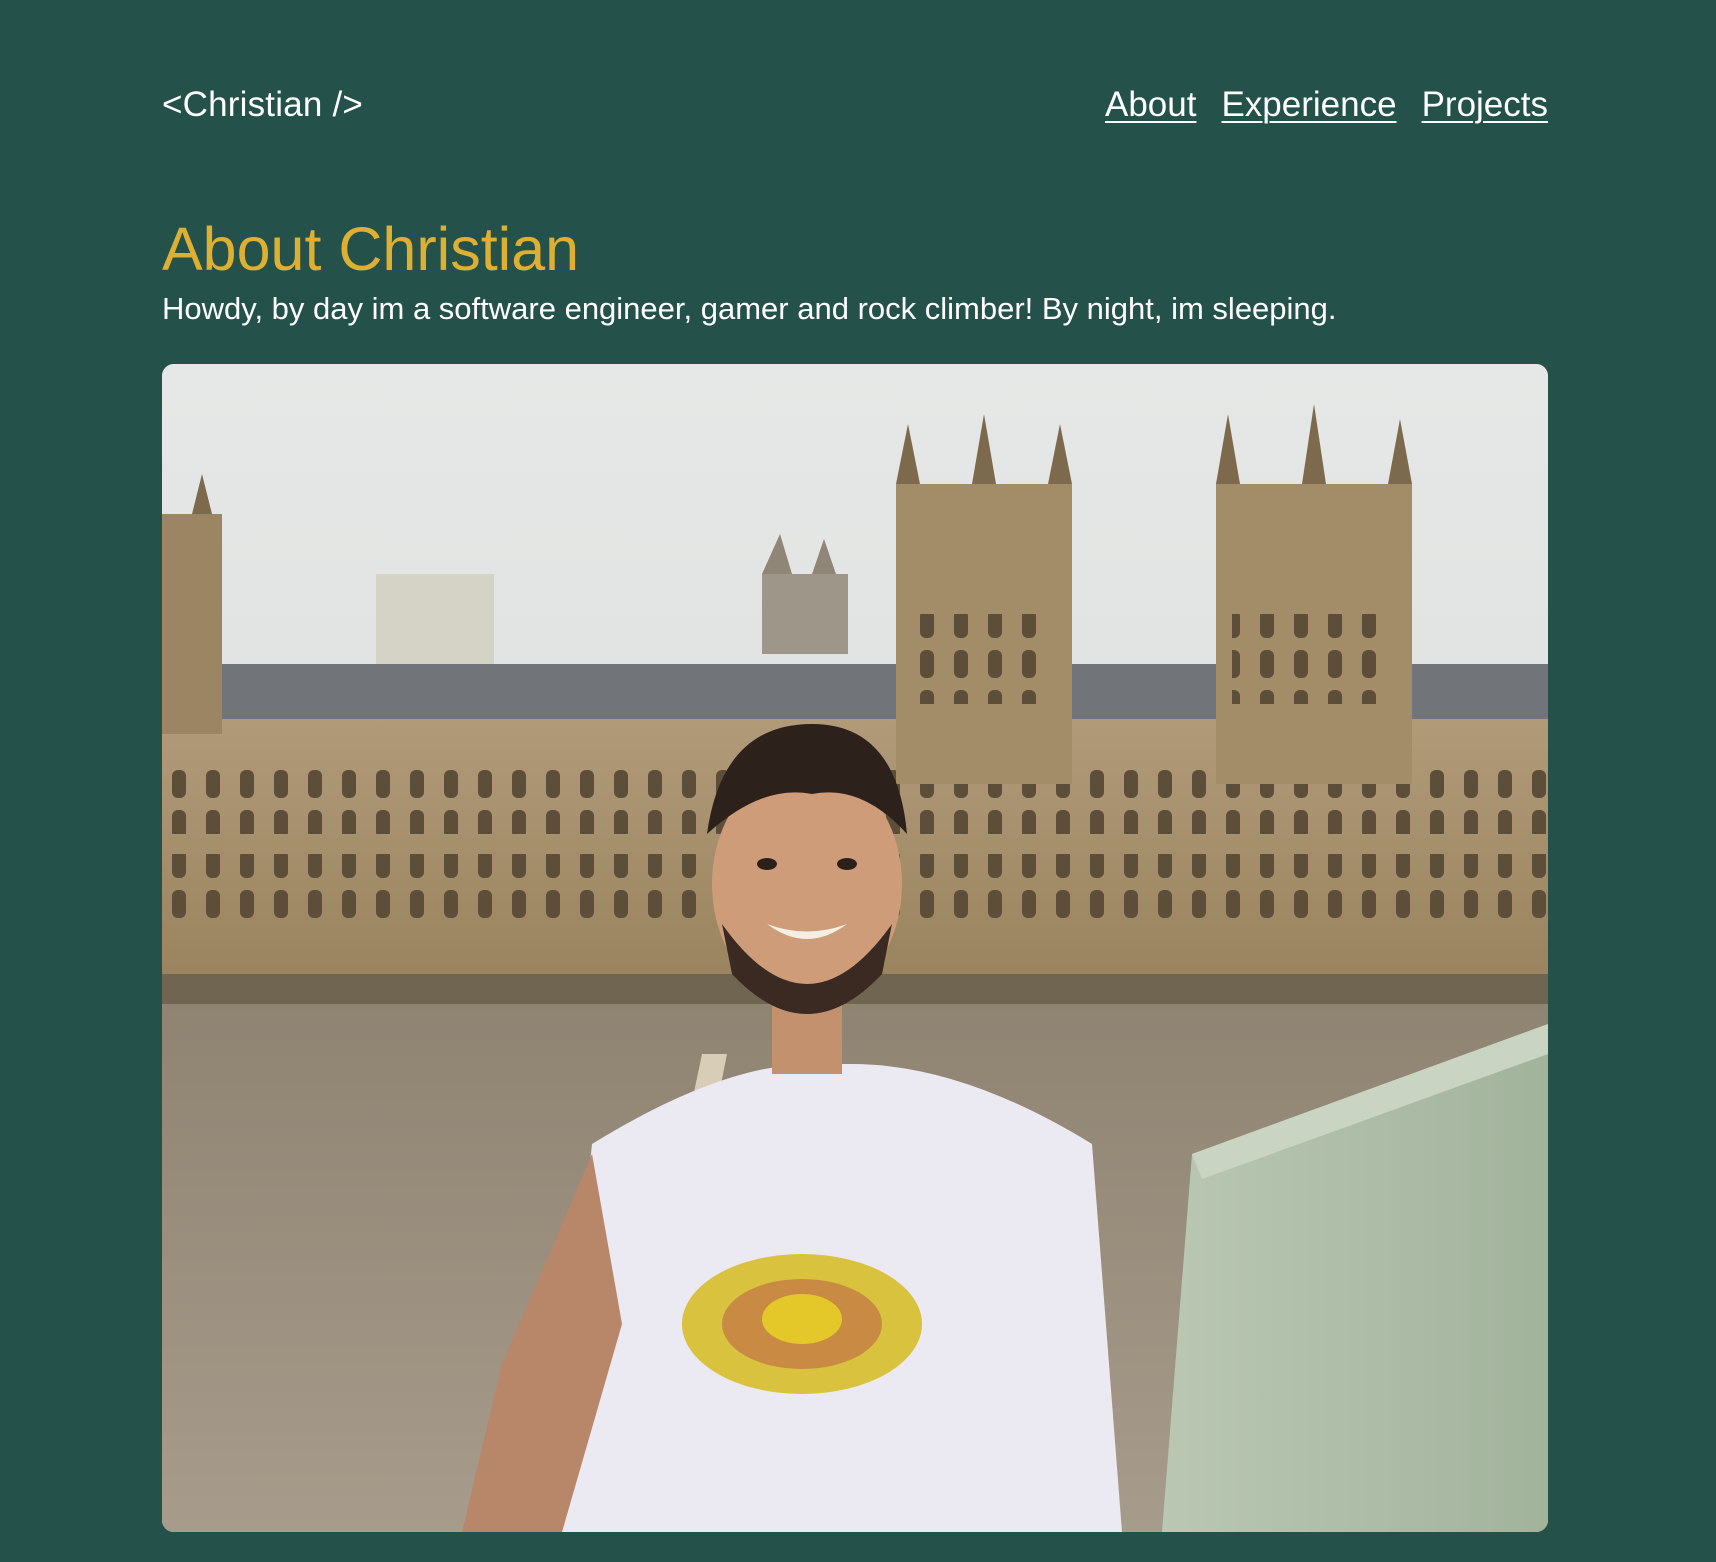  What do you see at coordinates (855, 105) in the screenshot?
I see `site-header: <Christian /> About Experience Projects` at bounding box center [855, 105].